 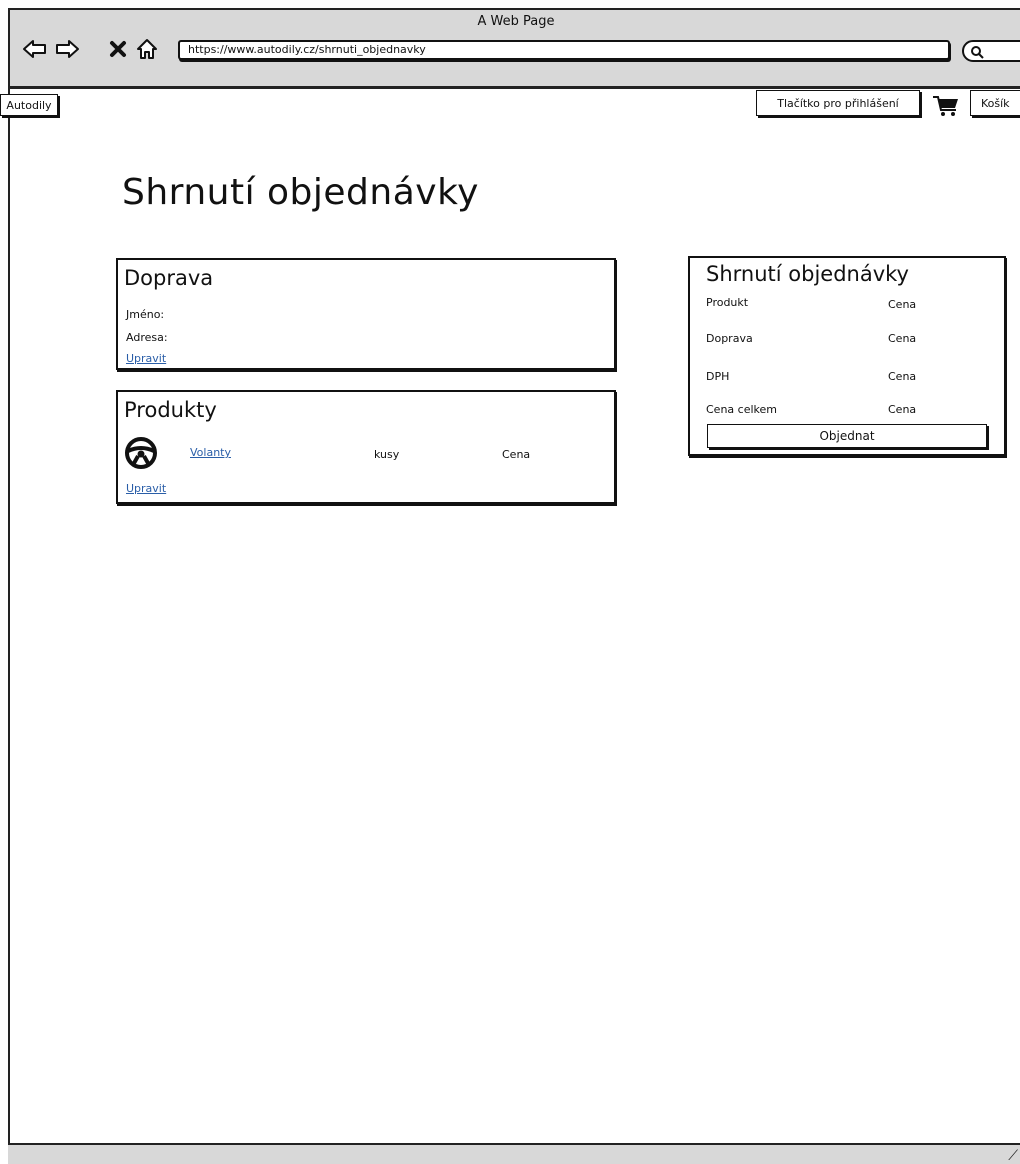 I want to click on search-field, so click(x=991, y=51).